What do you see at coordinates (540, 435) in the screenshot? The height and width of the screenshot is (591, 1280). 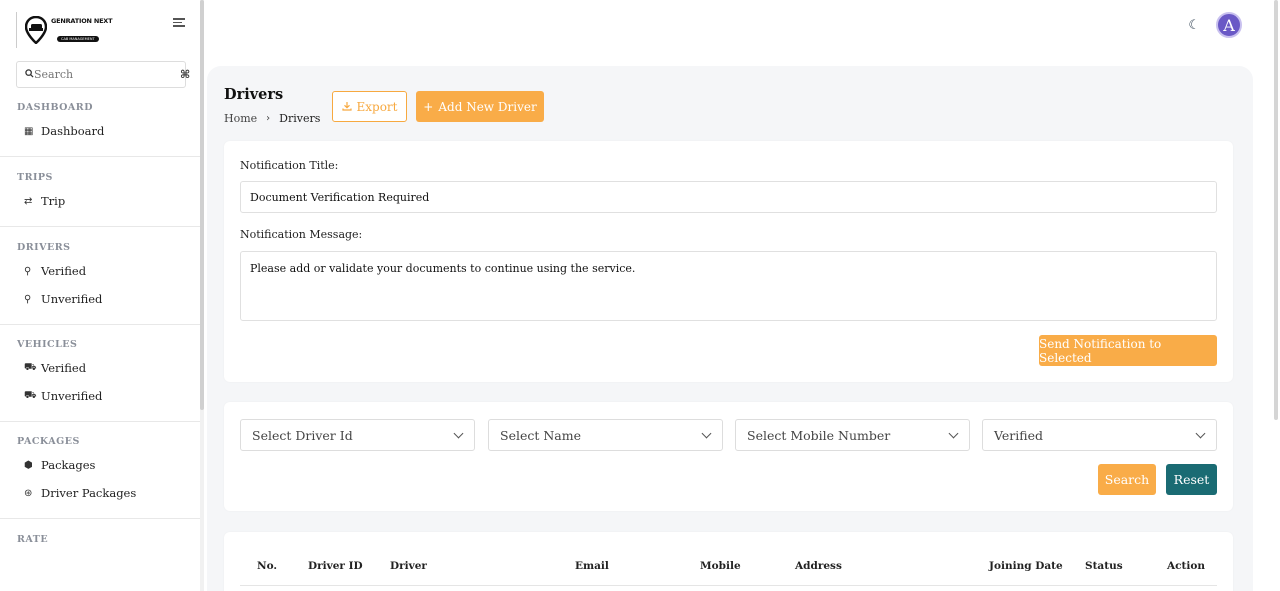 I see `select-value: Select Name` at bounding box center [540, 435].